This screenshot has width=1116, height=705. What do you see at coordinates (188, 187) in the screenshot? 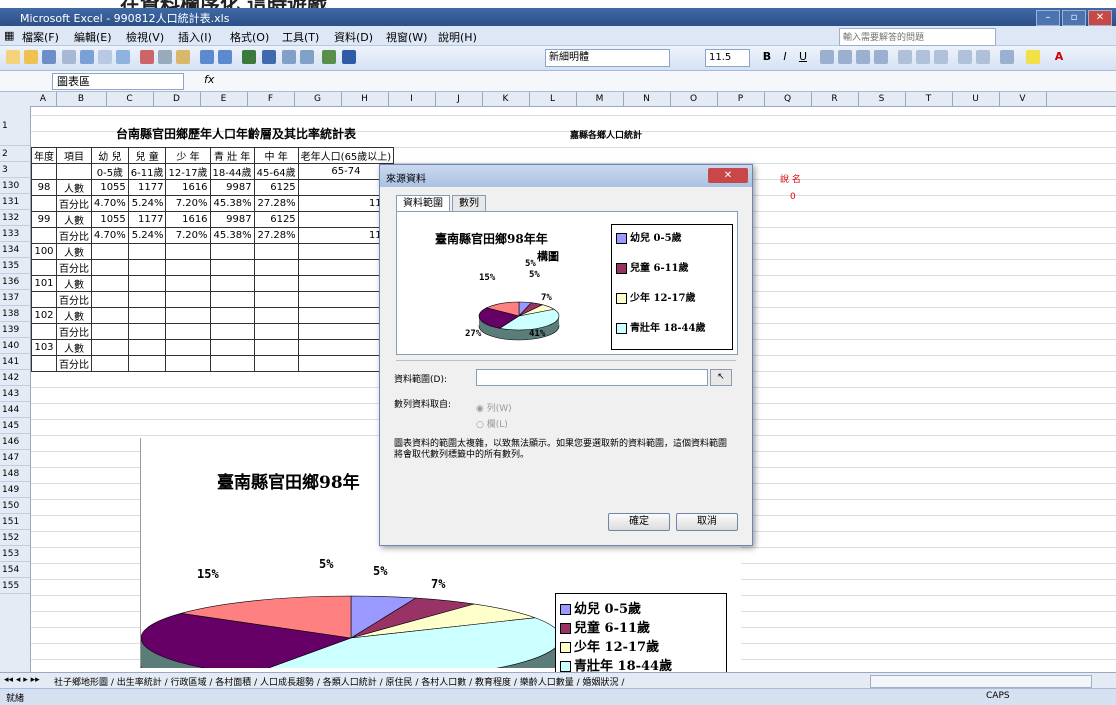
I see `table-cell: 1616` at bounding box center [188, 187].